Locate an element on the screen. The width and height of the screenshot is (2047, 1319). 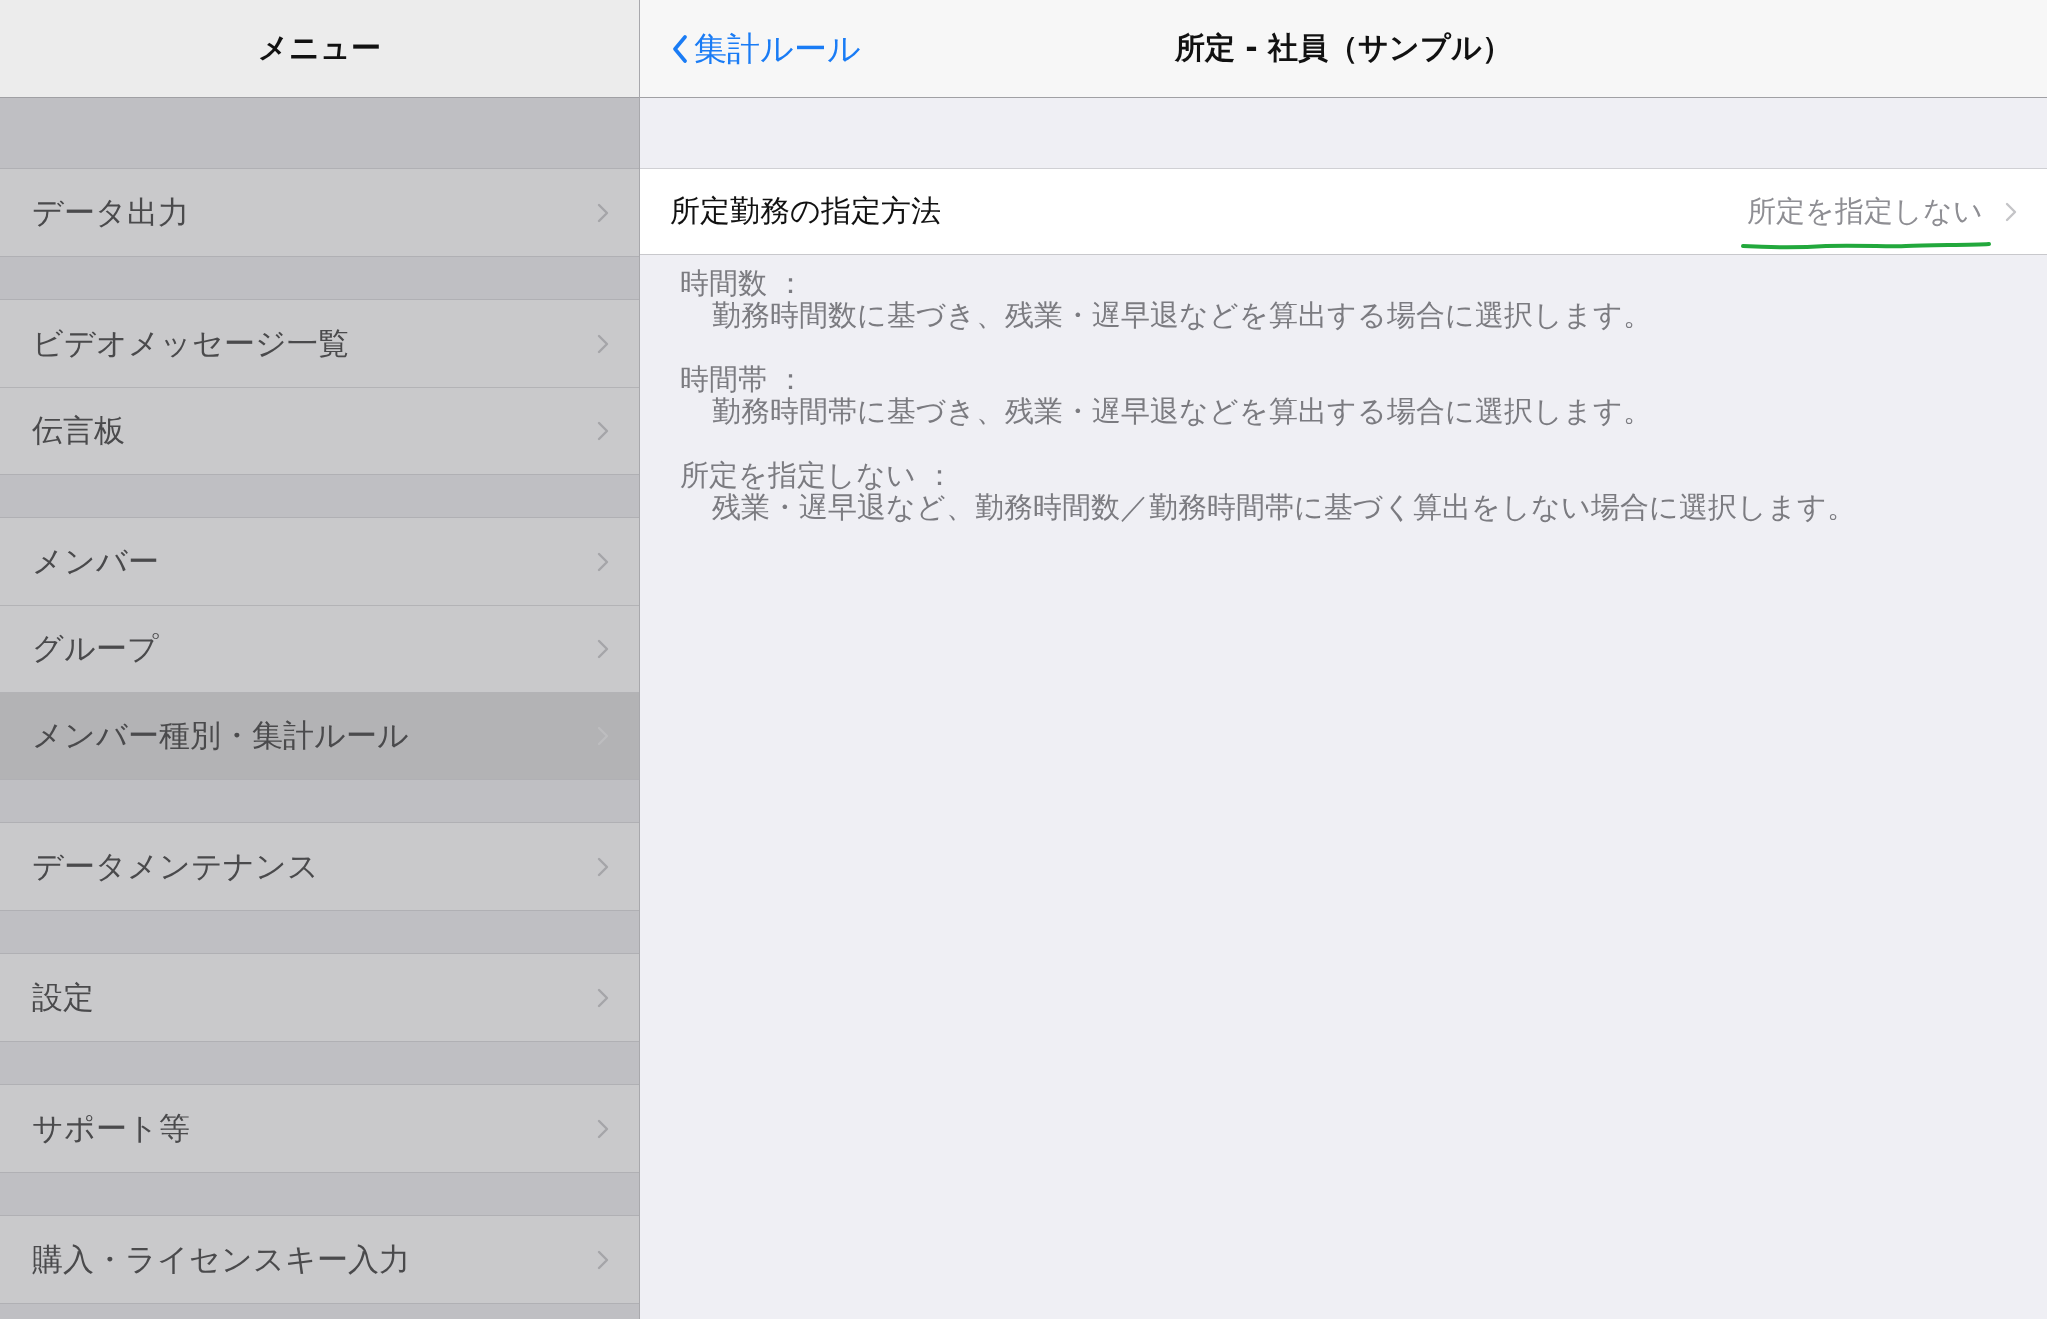
setting-label: 所定勤務の指定方法 is located at coordinates (806, 211).